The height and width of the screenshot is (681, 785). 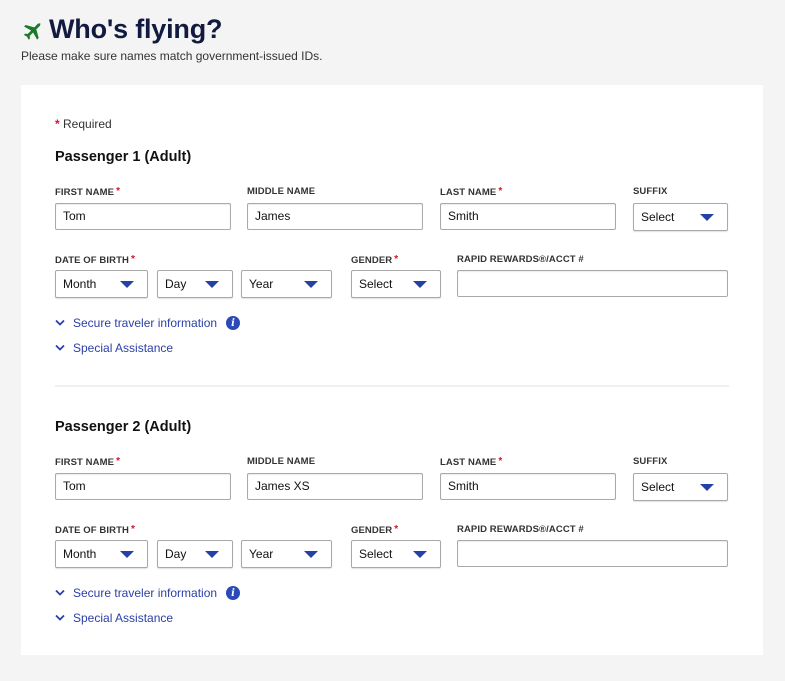 What do you see at coordinates (87, 124) in the screenshot?
I see `required-note-text: Required` at bounding box center [87, 124].